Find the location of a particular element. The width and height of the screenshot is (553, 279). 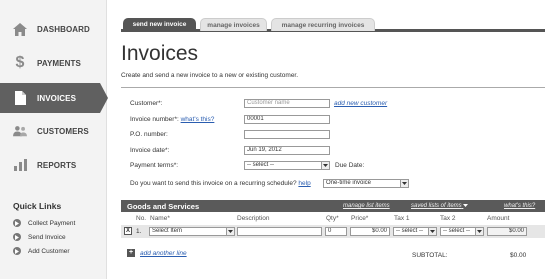

col-name: Name* is located at coordinates (160, 218).